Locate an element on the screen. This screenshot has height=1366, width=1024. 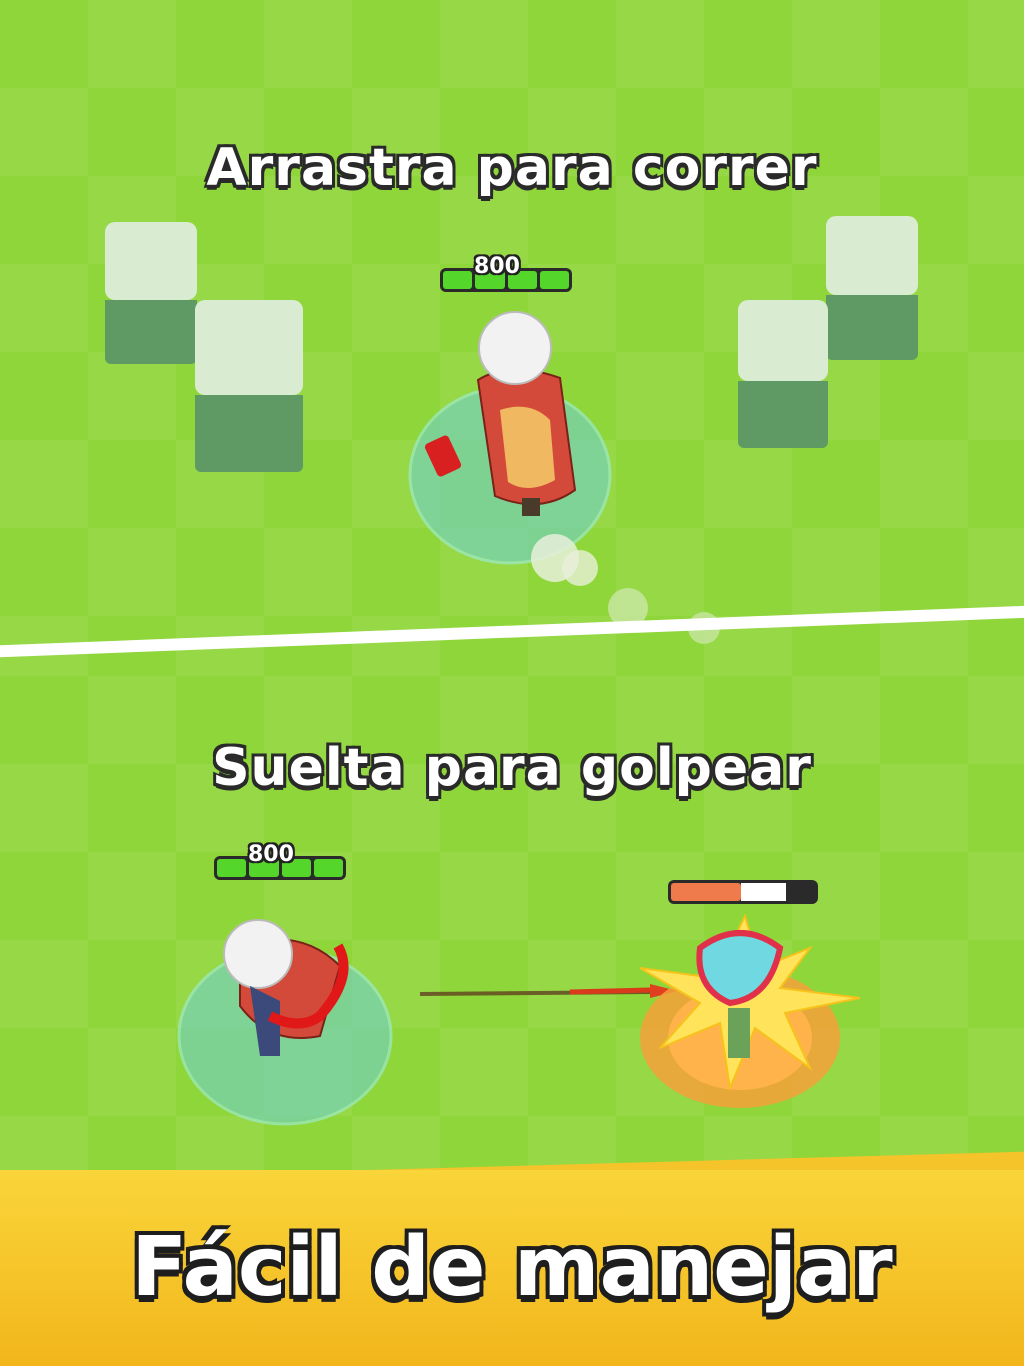
dust-trail is located at coordinates (664, 616).